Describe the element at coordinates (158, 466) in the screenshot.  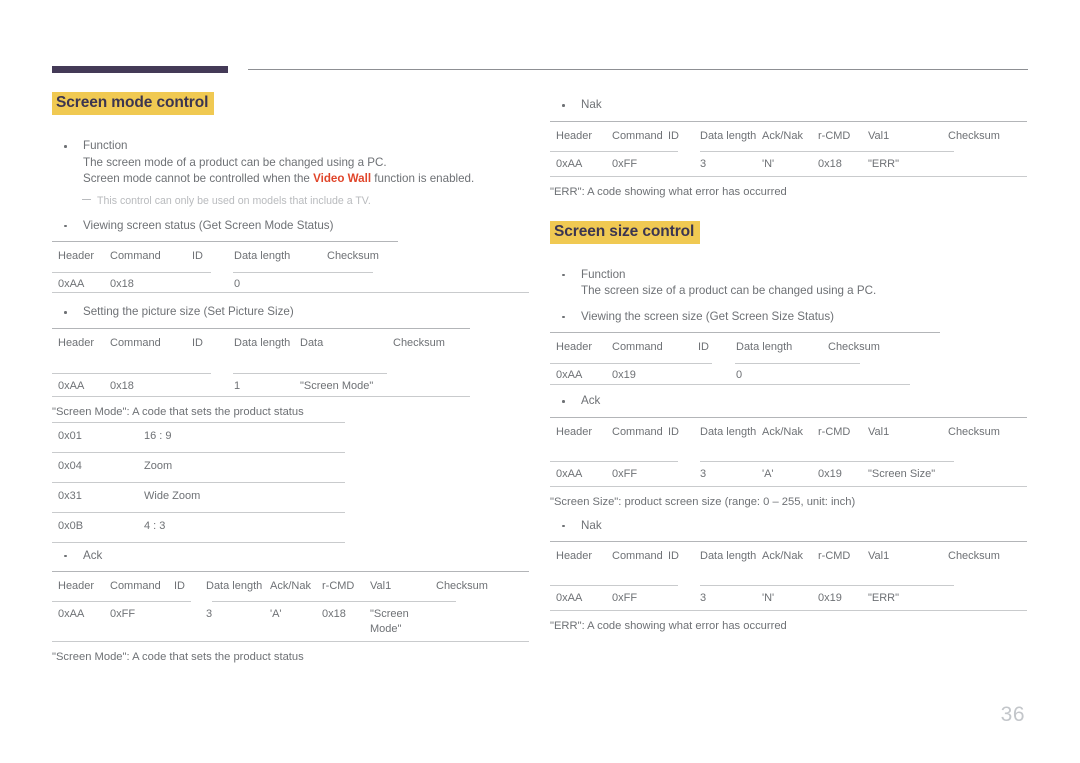
I see `cell-name: Zoom` at that location.